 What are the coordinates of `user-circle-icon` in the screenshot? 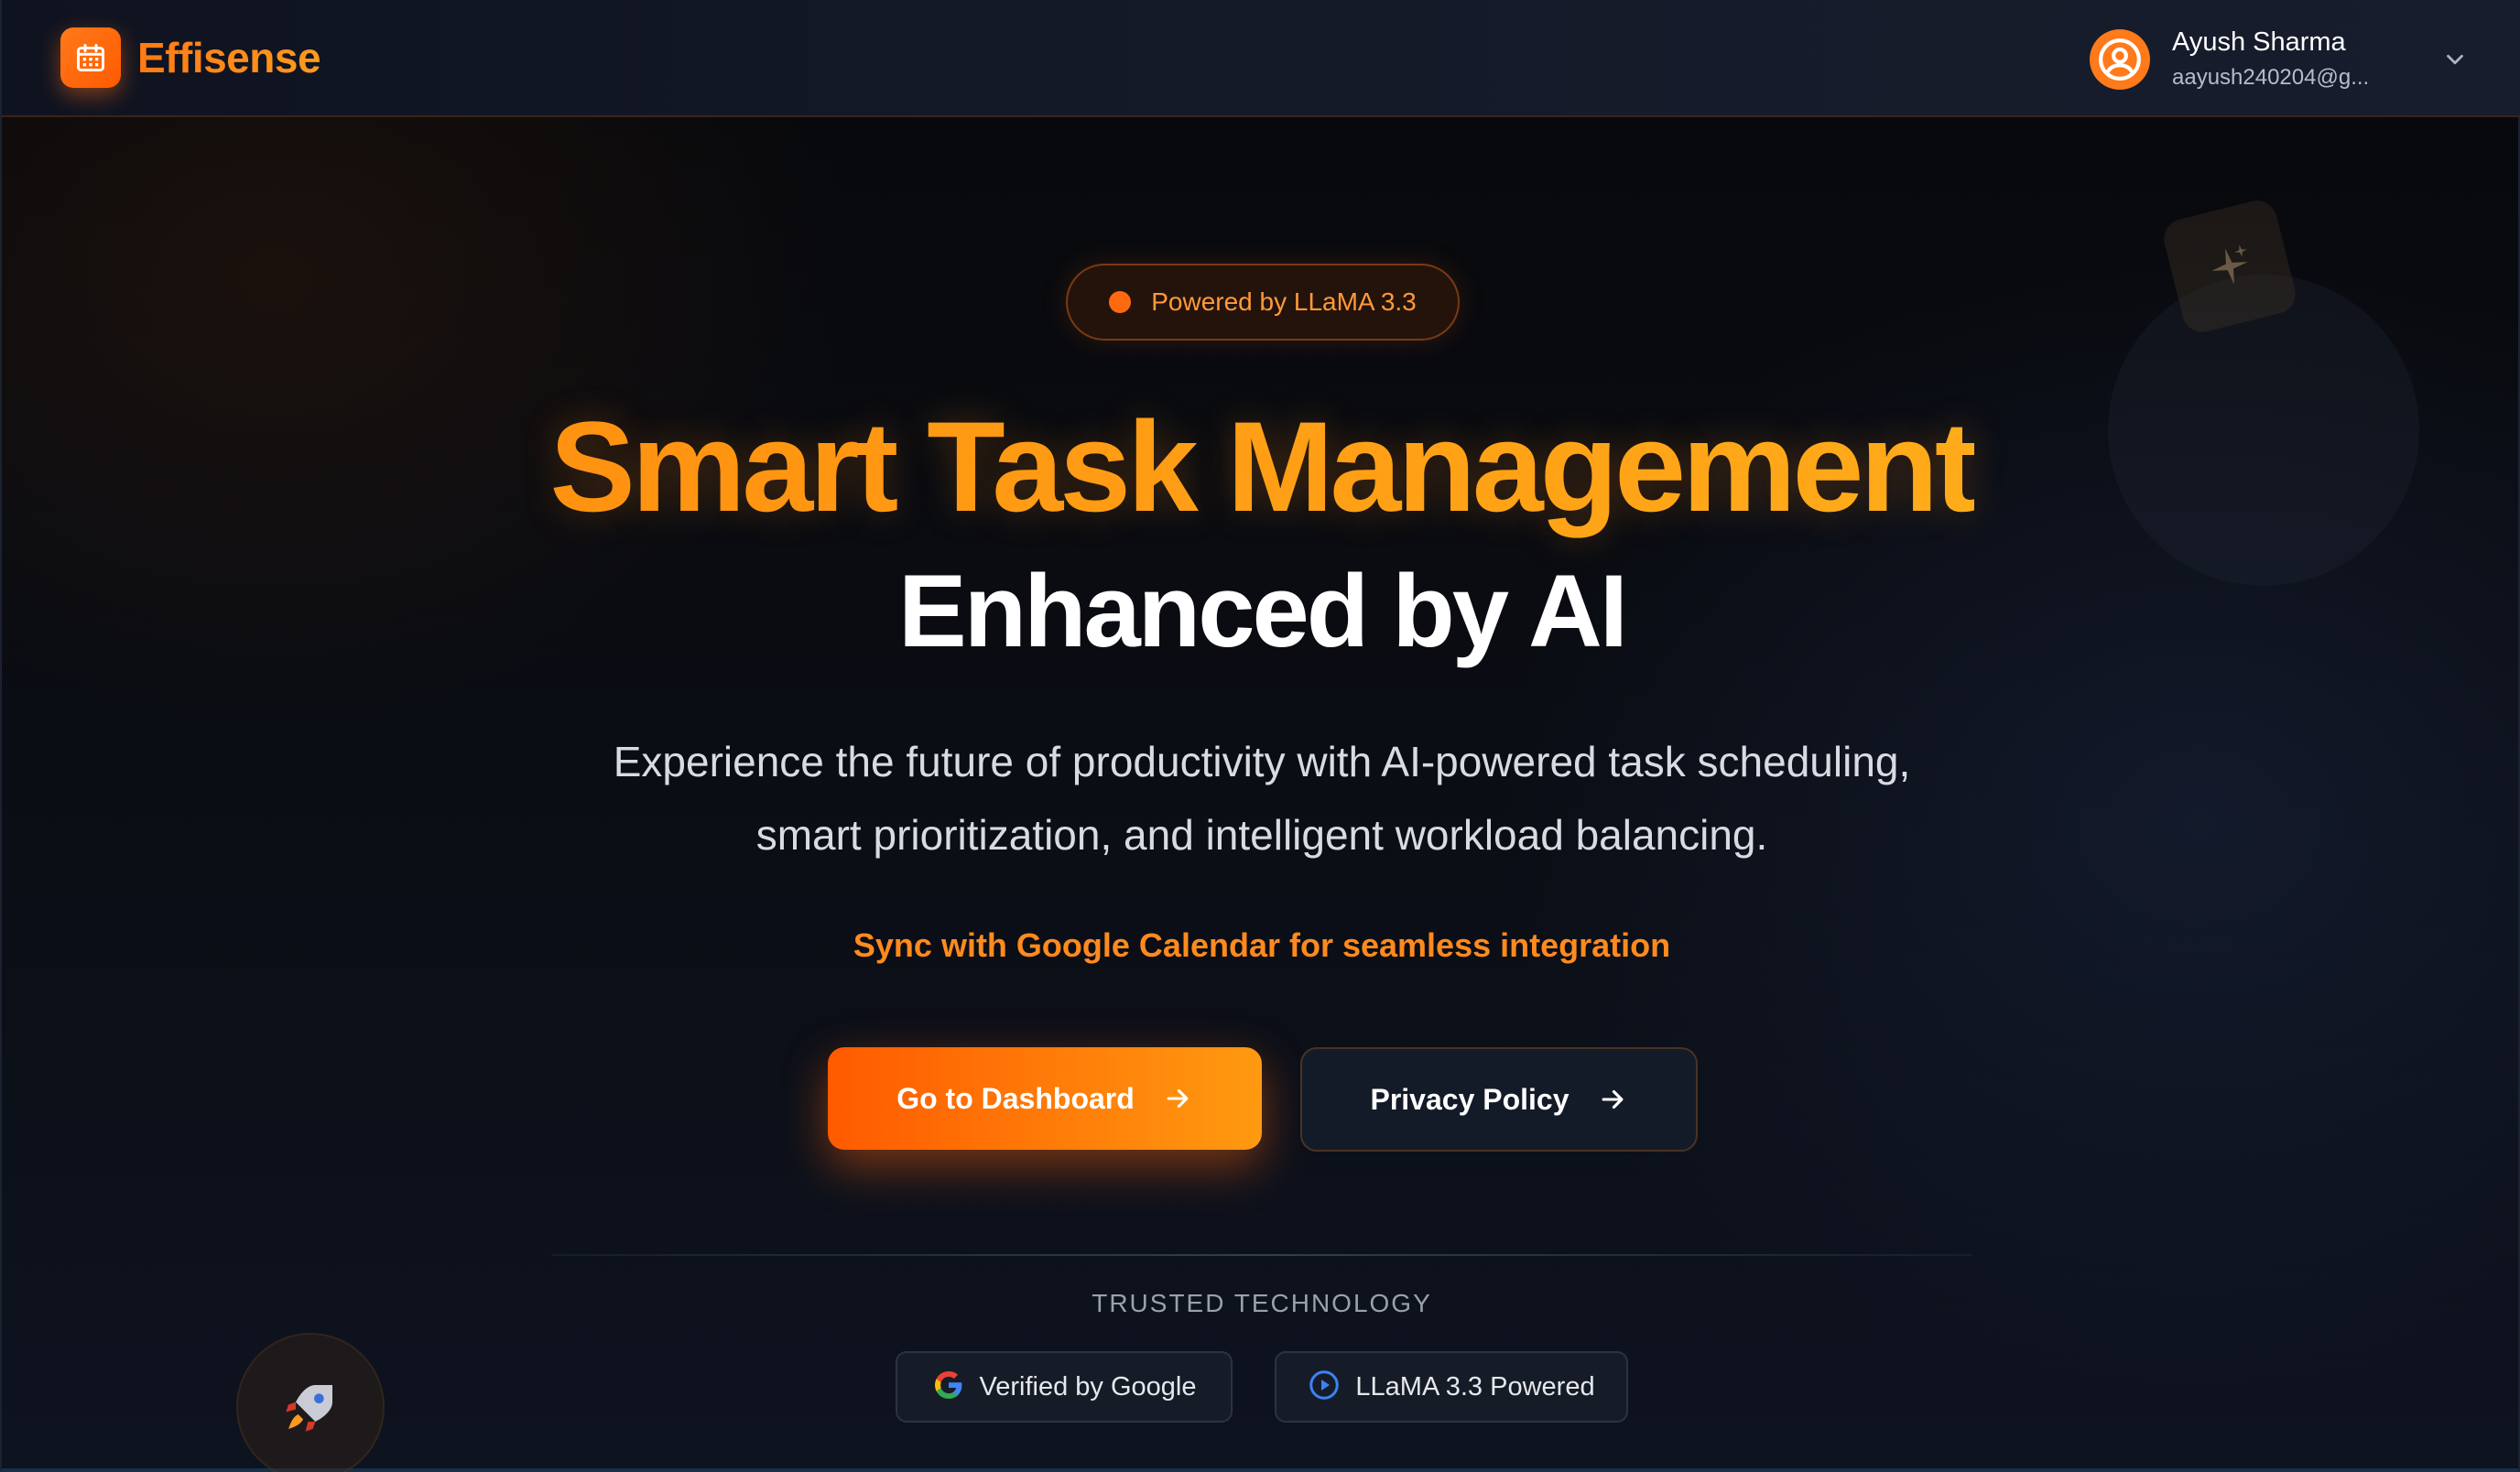 It's located at (2120, 59).